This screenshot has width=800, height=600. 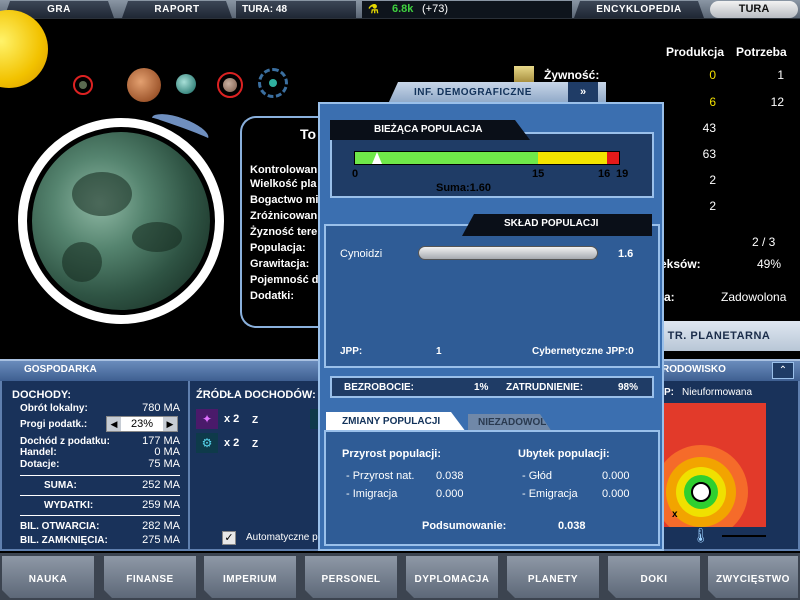 I want to click on nav-nauka: NAUKA, so click(x=48, y=577).